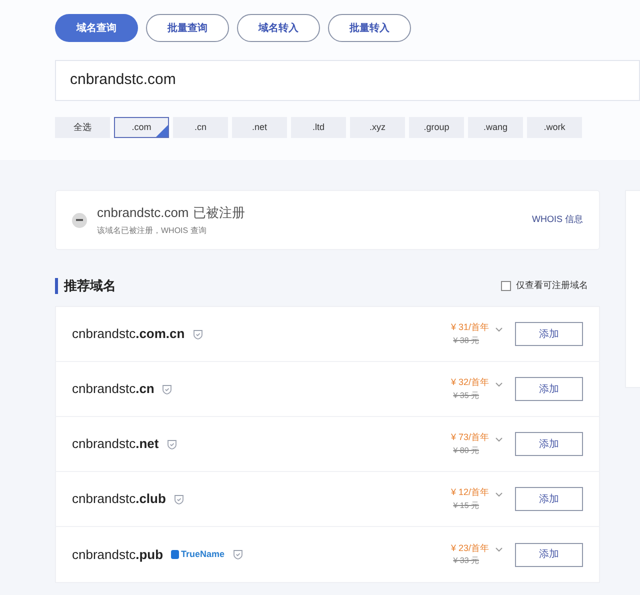 The width and height of the screenshot is (640, 595). What do you see at coordinates (469, 327) in the screenshot?
I see `price: ¥ 31/首年` at bounding box center [469, 327].